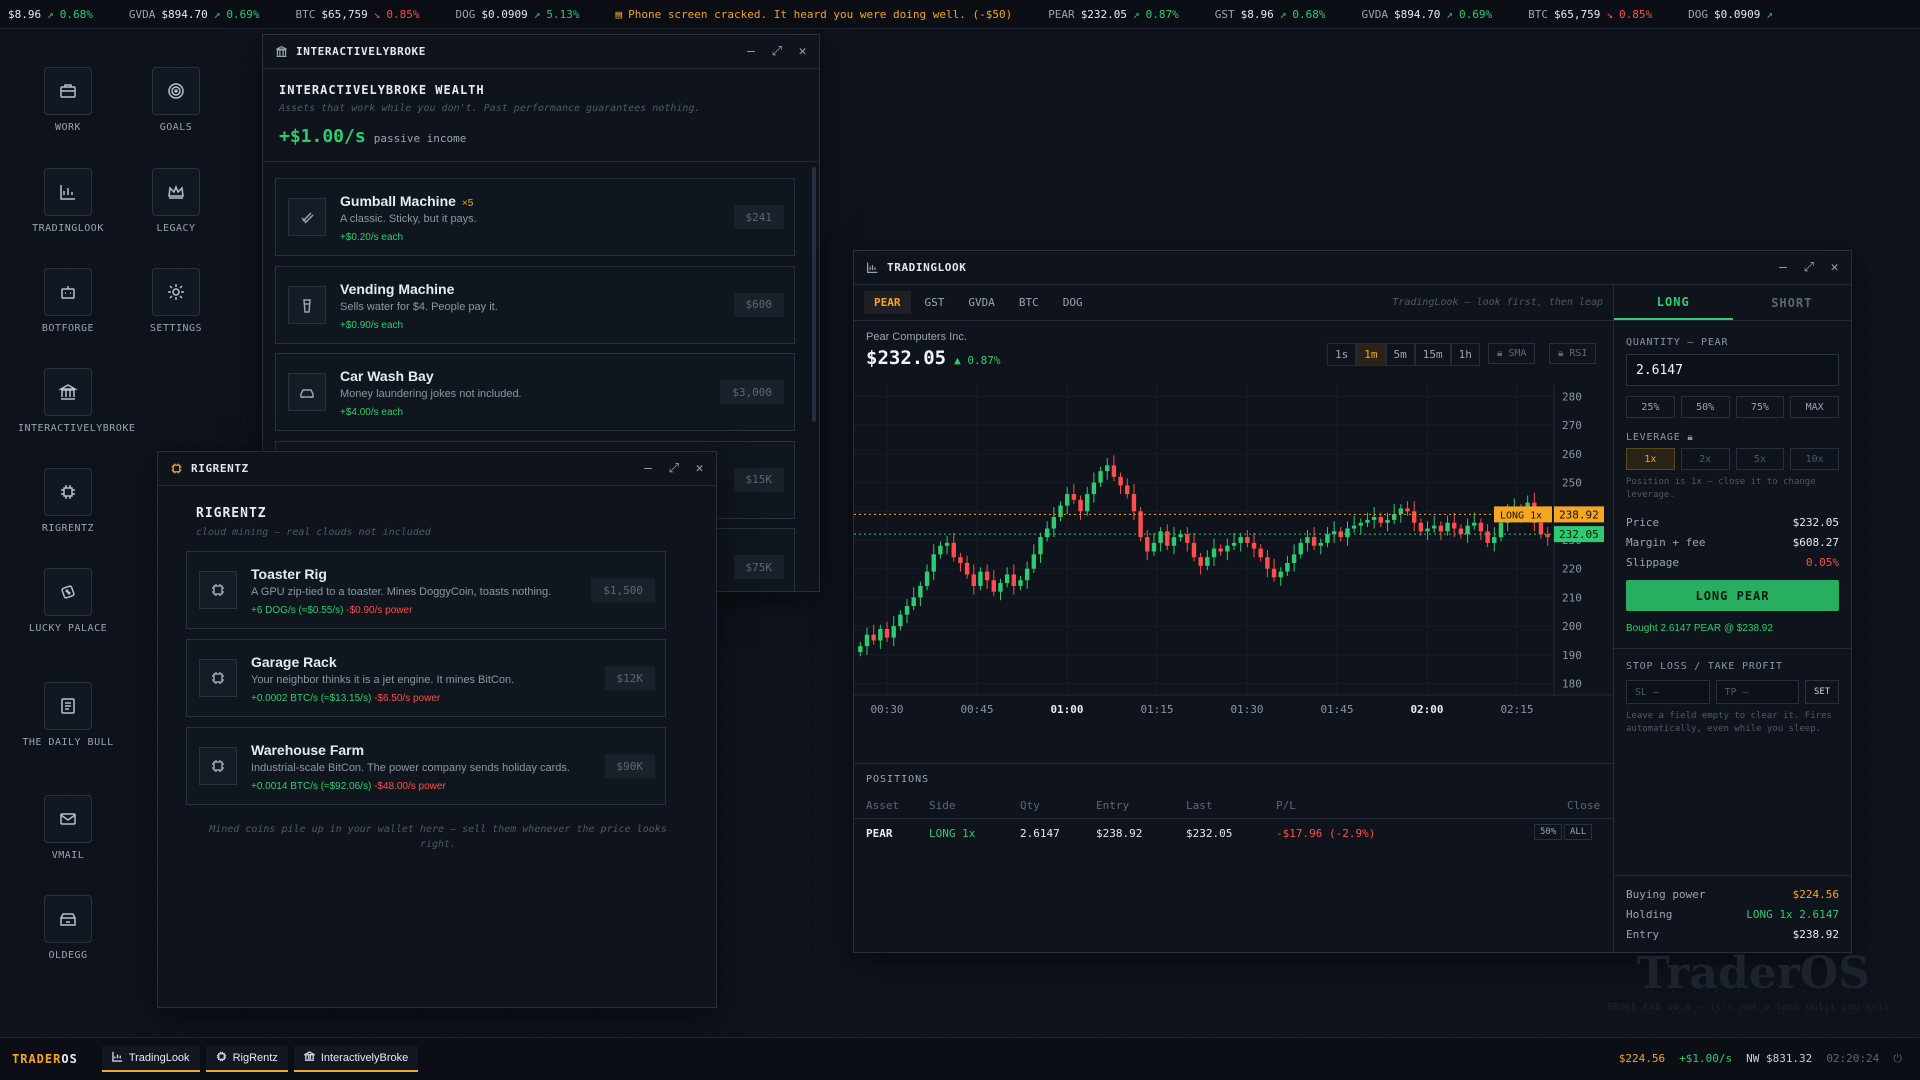 The width and height of the screenshot is (1920, 1080). I want to click on taskbar-item-tradinglook: TradingLook, so click(150, 1059).